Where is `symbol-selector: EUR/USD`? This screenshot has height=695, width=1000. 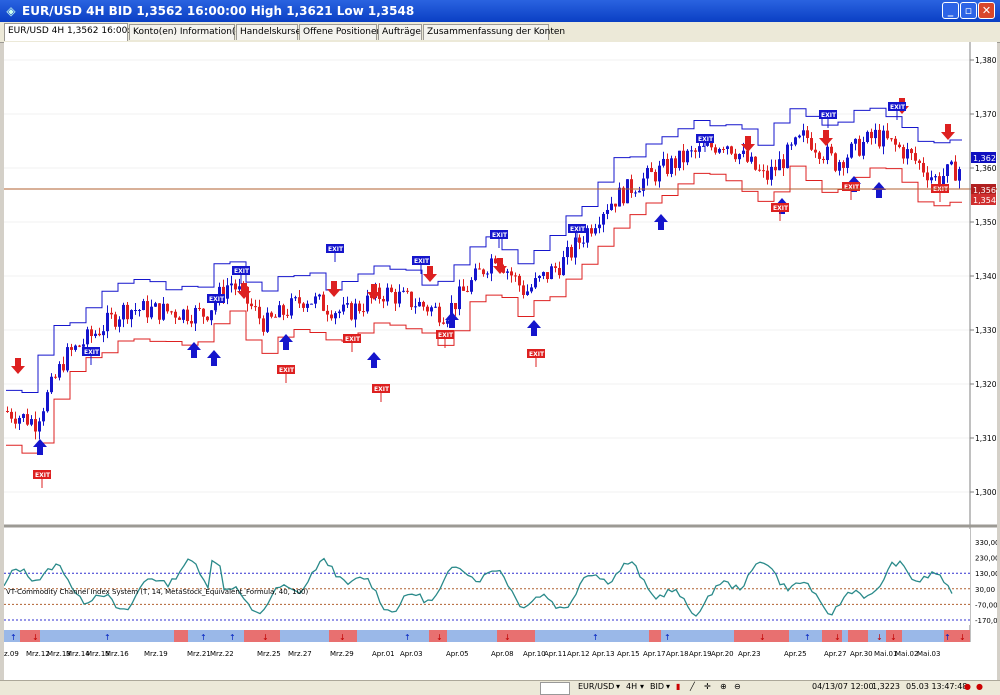
symbol-selector: EUR/USD is located at coordinates (596, 686).